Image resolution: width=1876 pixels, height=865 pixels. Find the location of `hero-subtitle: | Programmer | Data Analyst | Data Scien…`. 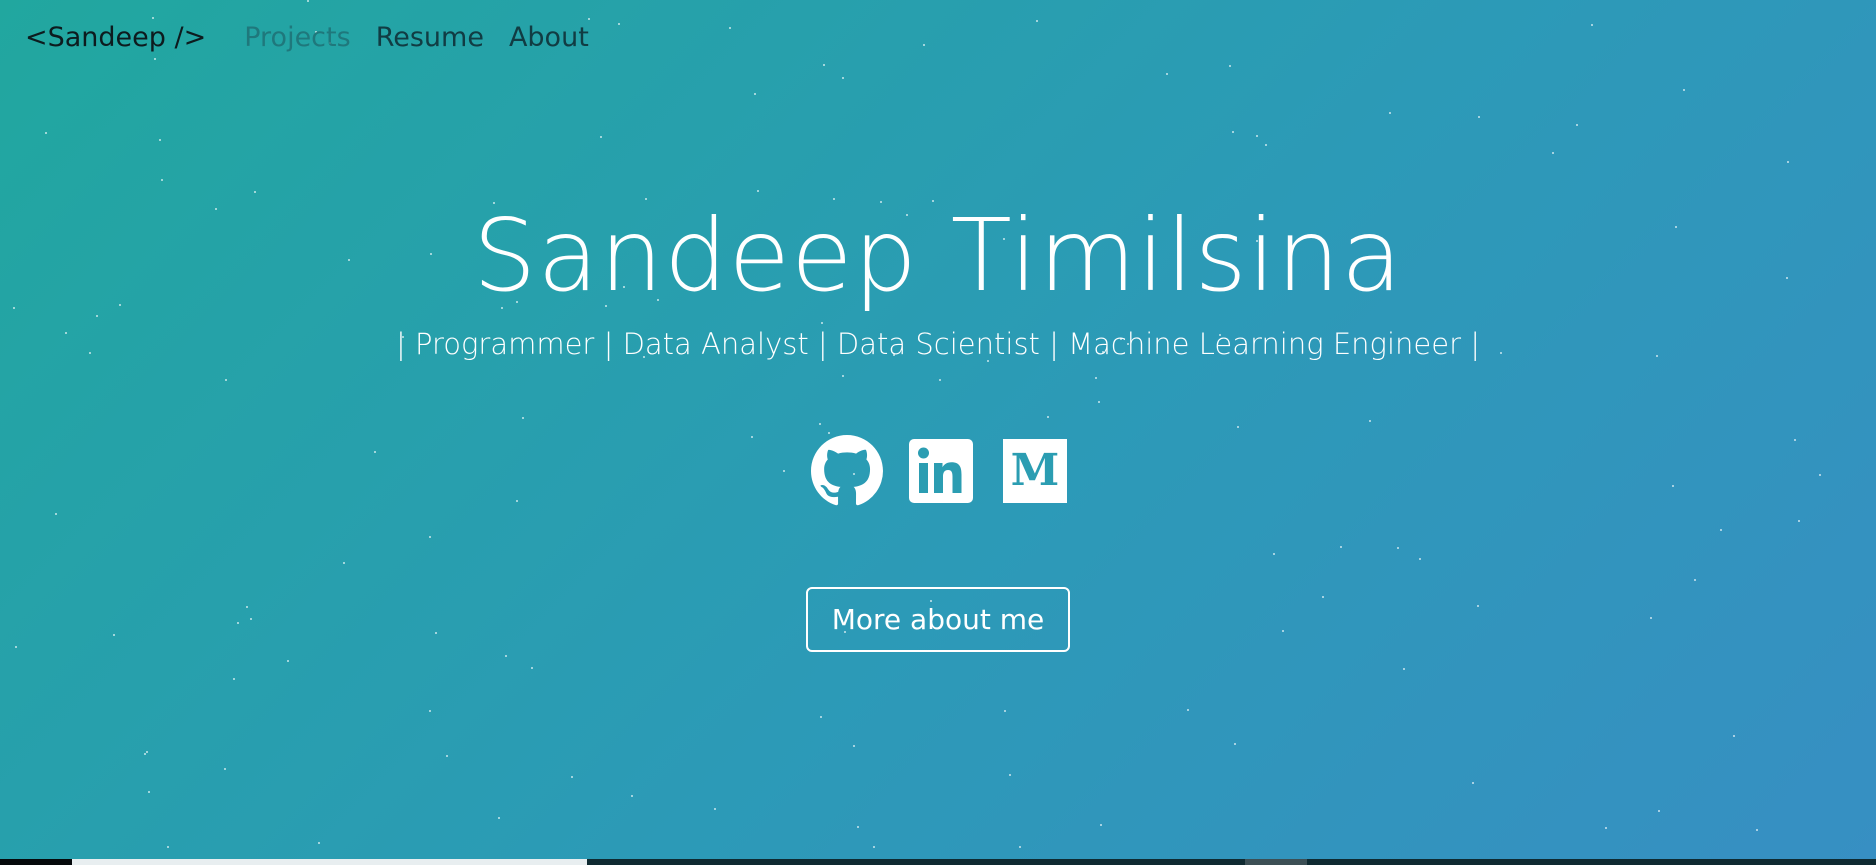

hero-subtitle: | Programmer | Data Analyst | Data Scien… is located at coordinates (938, 344).